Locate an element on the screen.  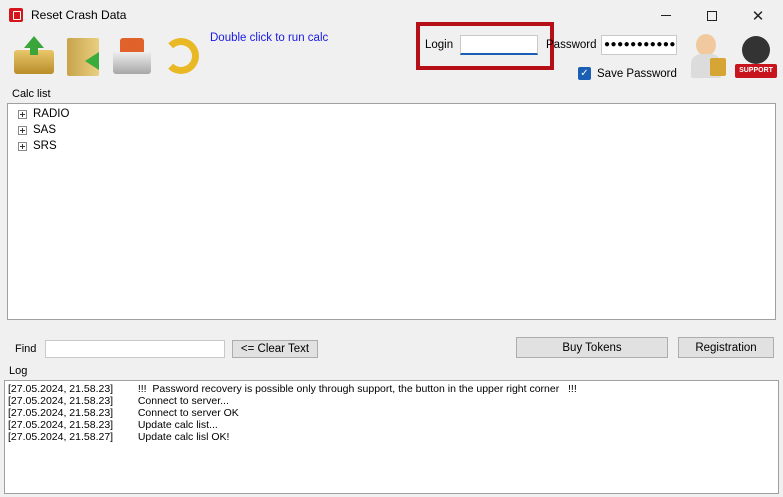
tree-item-radio: RADIO is located at coordinates (43, 114).